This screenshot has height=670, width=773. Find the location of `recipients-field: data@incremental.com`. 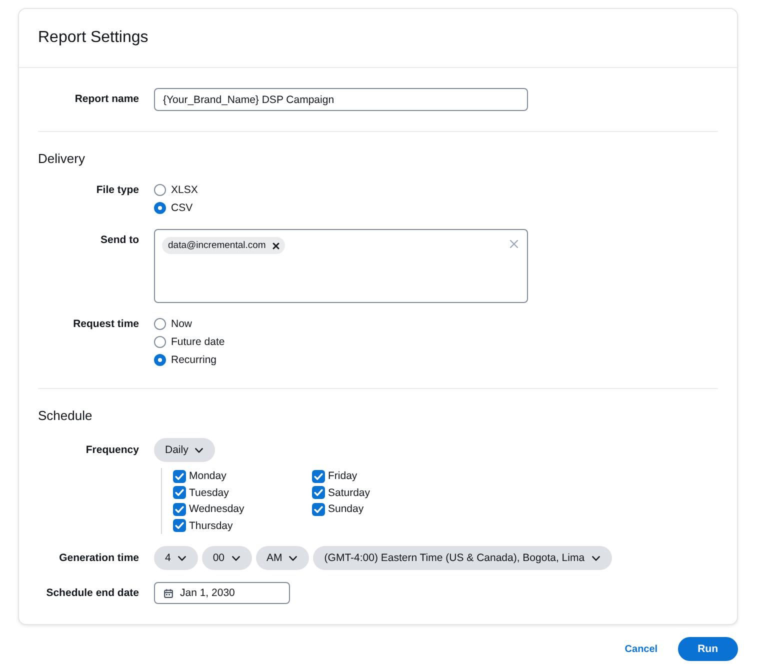

recipients-field: data@incremental.com is located at coordinates (341, 266).